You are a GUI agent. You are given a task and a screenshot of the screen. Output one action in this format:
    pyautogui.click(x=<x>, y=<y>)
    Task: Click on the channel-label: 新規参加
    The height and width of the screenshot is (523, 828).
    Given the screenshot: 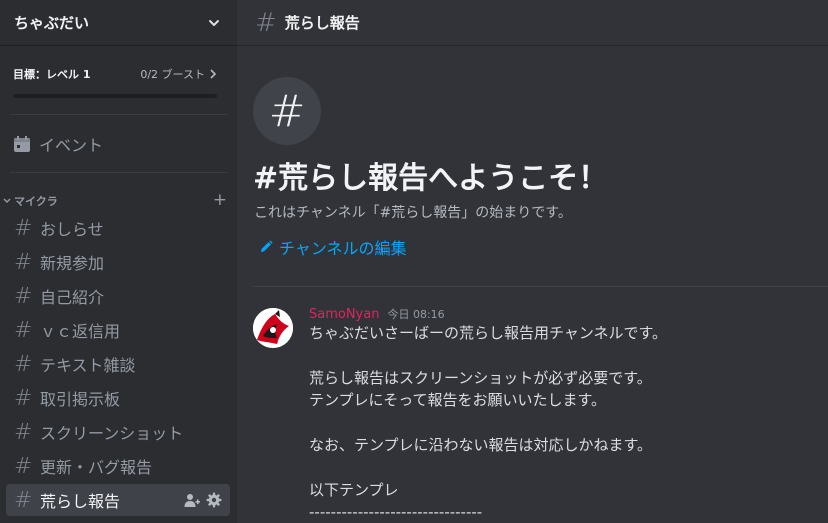 What is the action you would take?
    pyautogui.click(x=72, y=263)
    